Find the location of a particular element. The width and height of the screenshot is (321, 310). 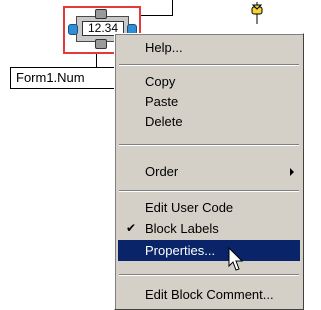

menu-item-block-labels: ✔ Block Labels is located at coordinates (209, 228).